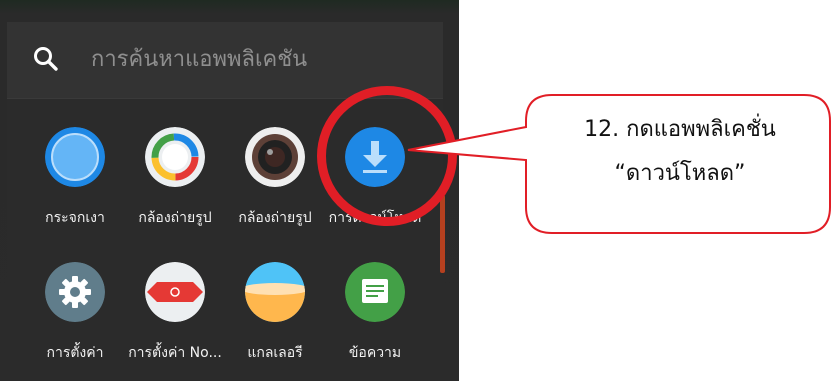  Describe the element at coordinates (442, 234) in the screenshot. I see `scrollbar` at that location.